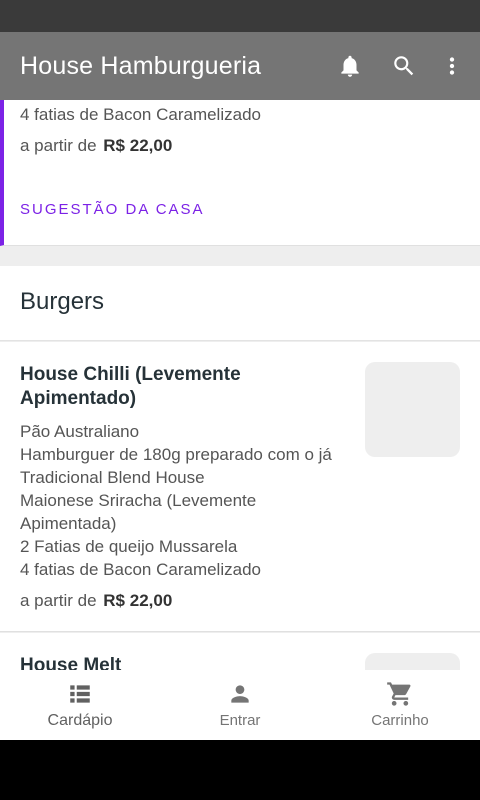 The width and height of the screenshot is (480, 800). I want to click on description-line: 2 Fatias de queijo Mussarela, so click(129, 546).